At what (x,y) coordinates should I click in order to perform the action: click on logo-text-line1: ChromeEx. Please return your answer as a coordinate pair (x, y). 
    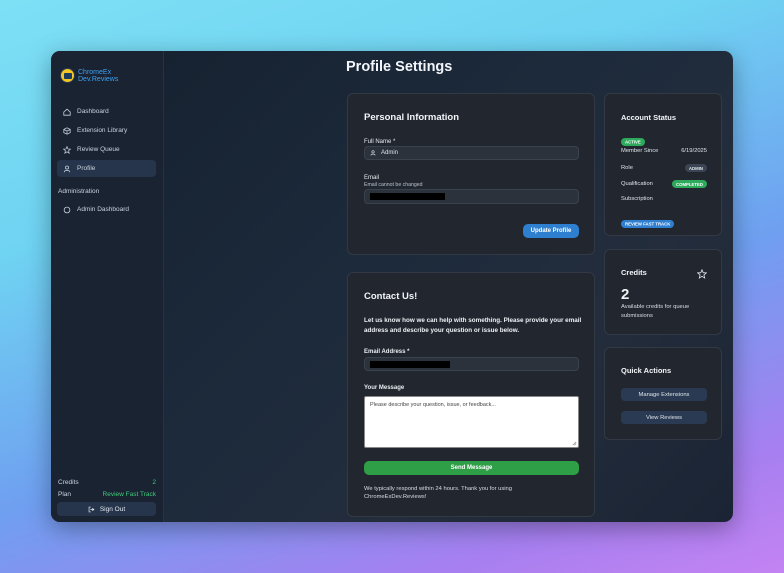
    Looking at the image, I should click on (95, 72).